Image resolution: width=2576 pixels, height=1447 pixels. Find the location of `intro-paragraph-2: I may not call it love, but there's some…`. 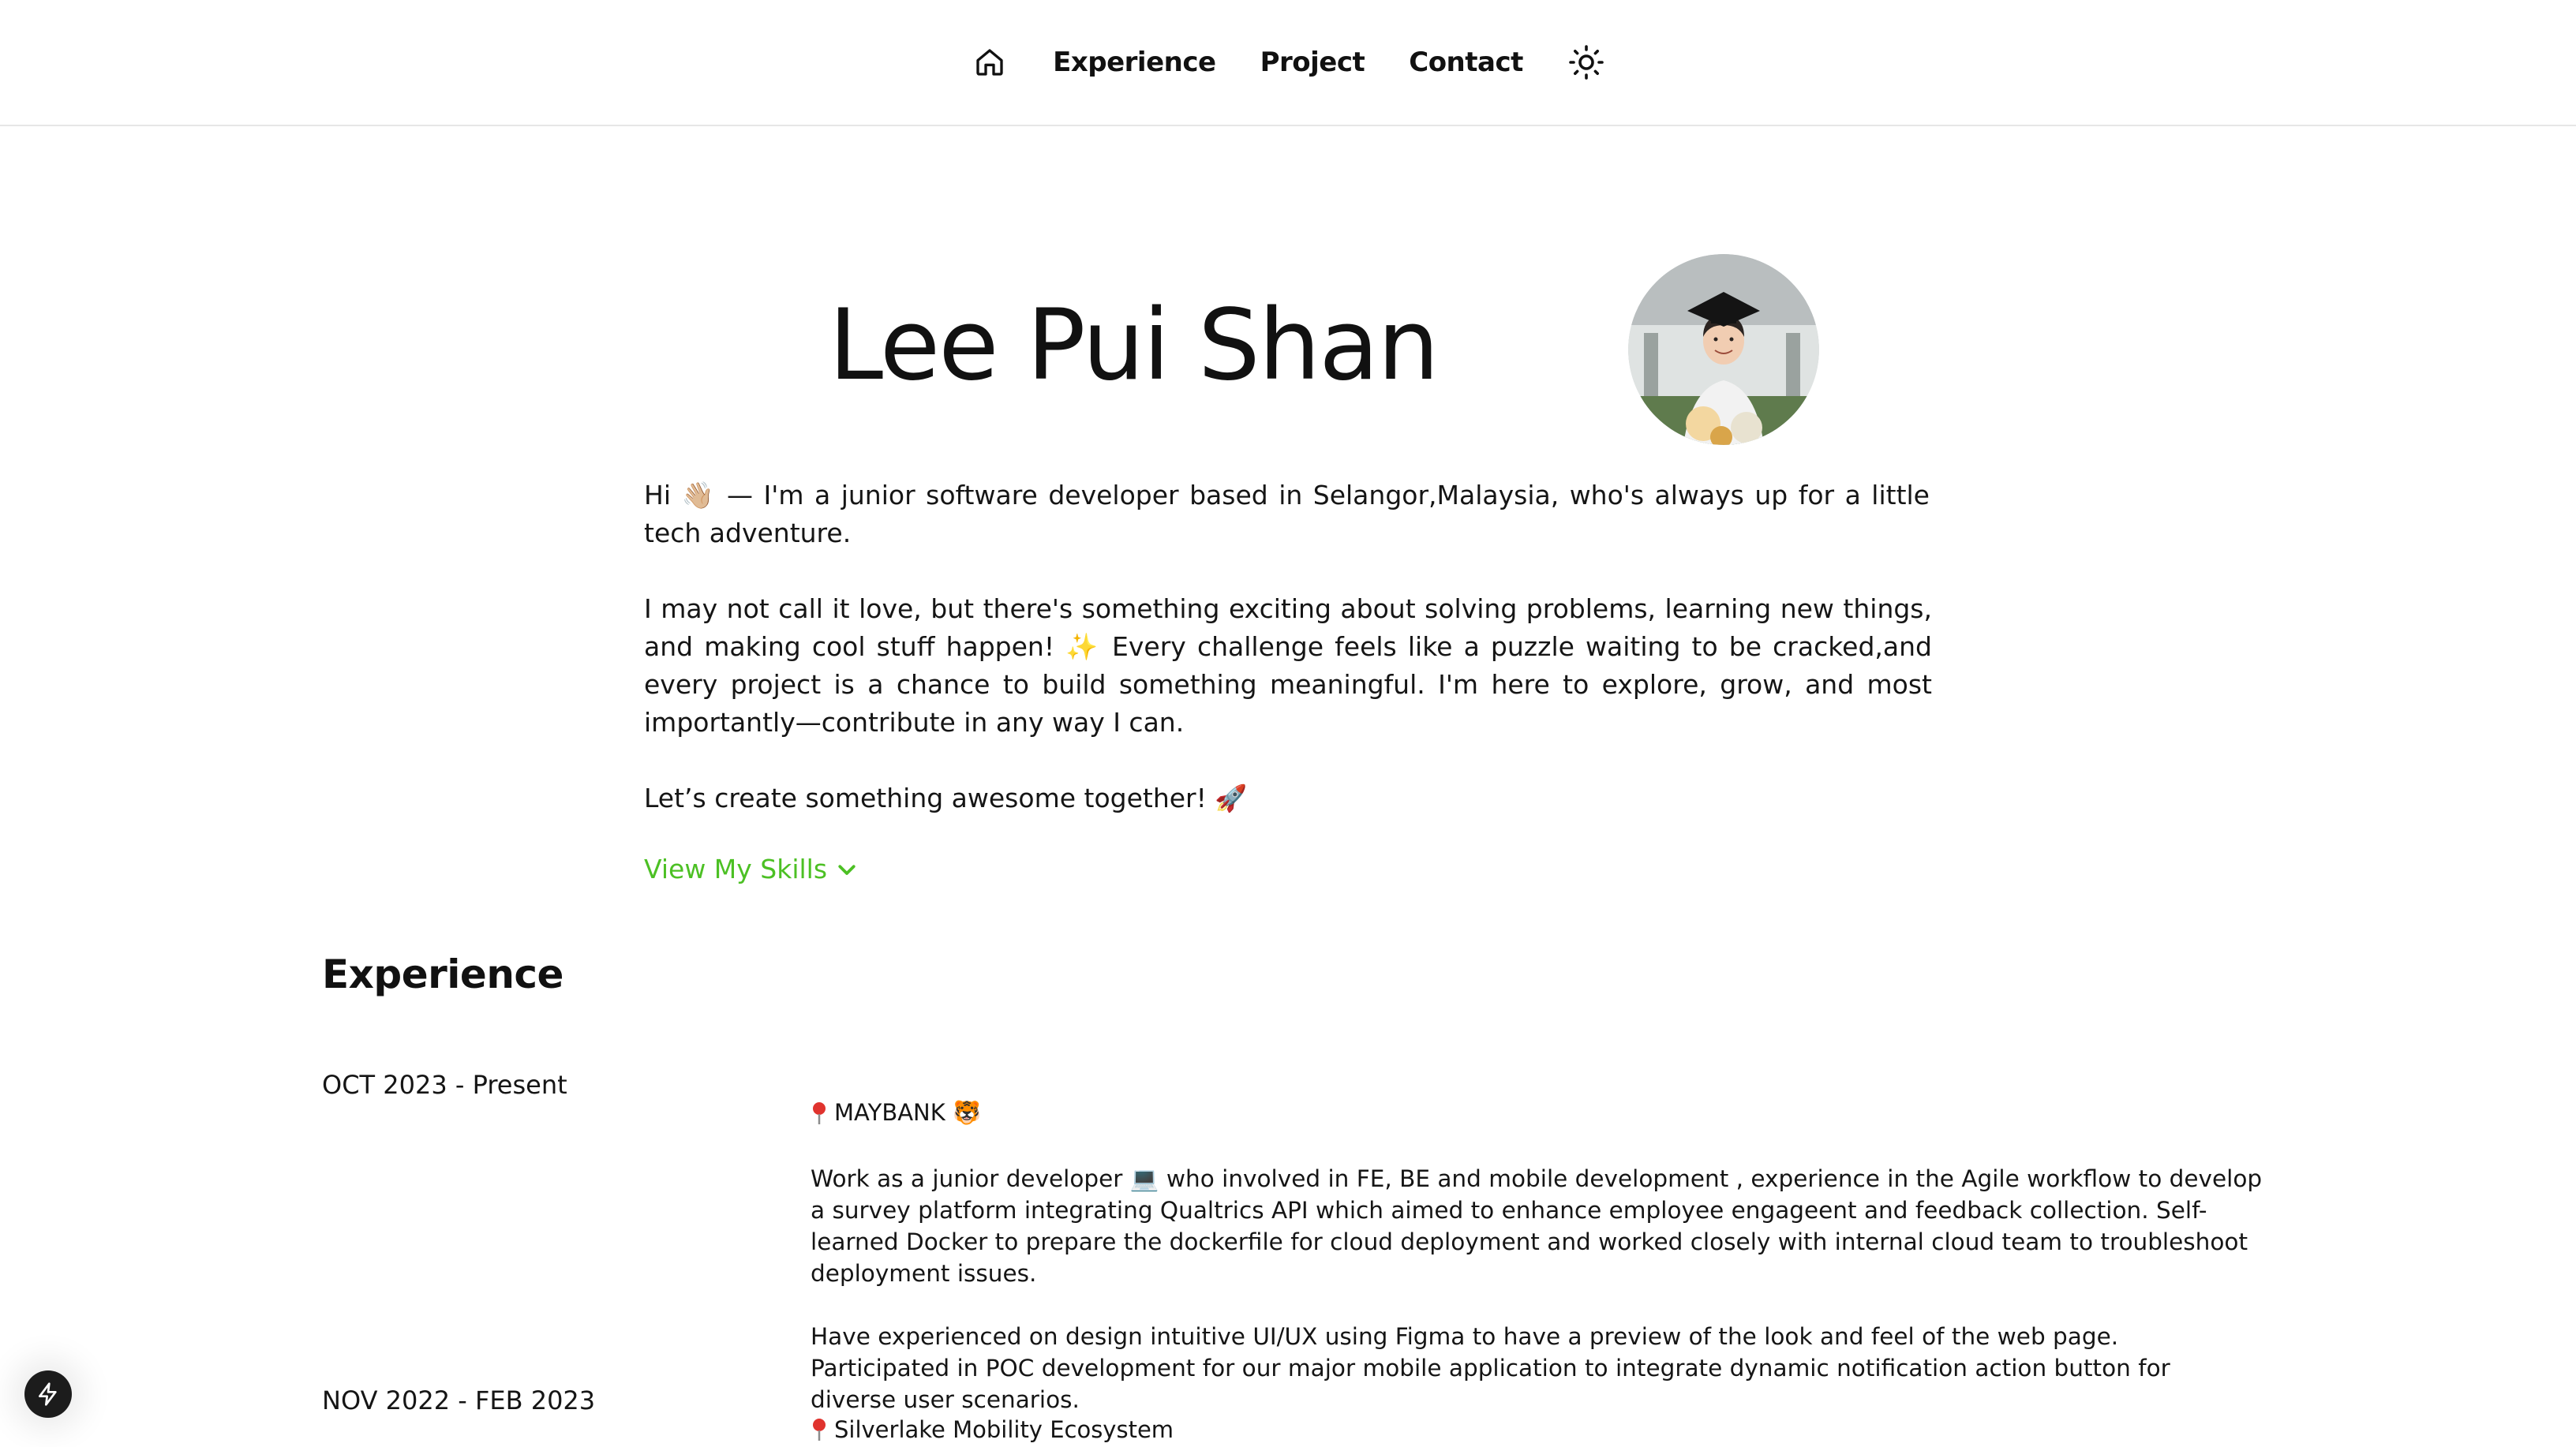

intro-paragraph-2: I may not call it love, but there's some… is located at coordinates (1288, 666).